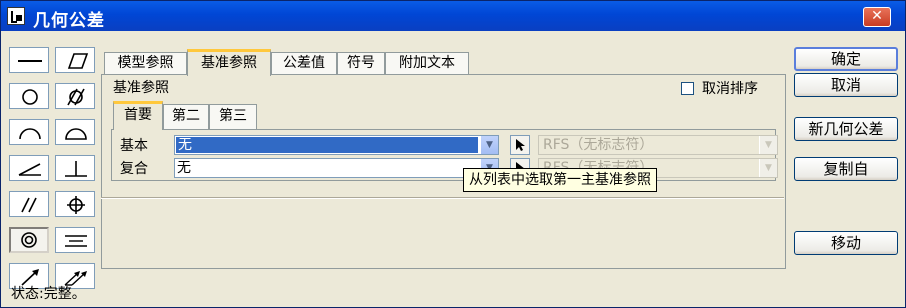 The width and height of the screenshot is (906, 308). What do you see at coordinates (233, 116) in the screenshot?
I see `subtab-tertiary: 第三` at bounding box center [233, 116].